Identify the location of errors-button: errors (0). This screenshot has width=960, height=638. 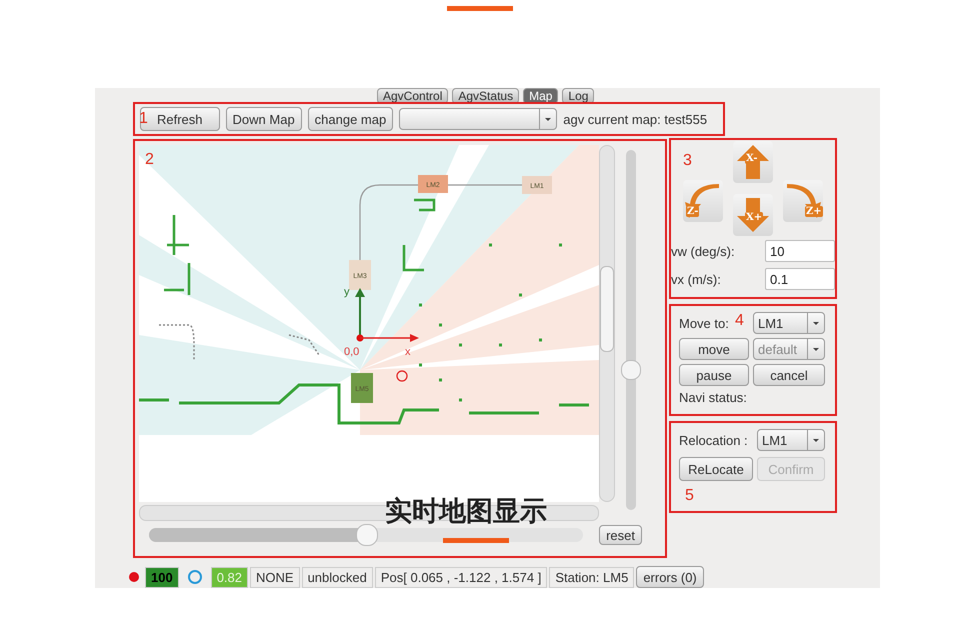
(670, 577).